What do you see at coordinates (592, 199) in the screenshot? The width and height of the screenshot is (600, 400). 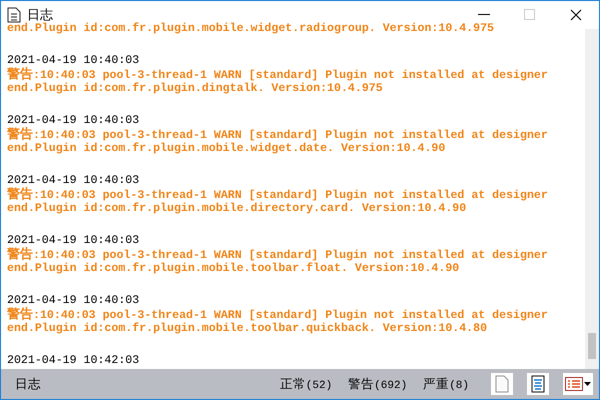 I see `scrollbar` at bounding box center [592, 199].